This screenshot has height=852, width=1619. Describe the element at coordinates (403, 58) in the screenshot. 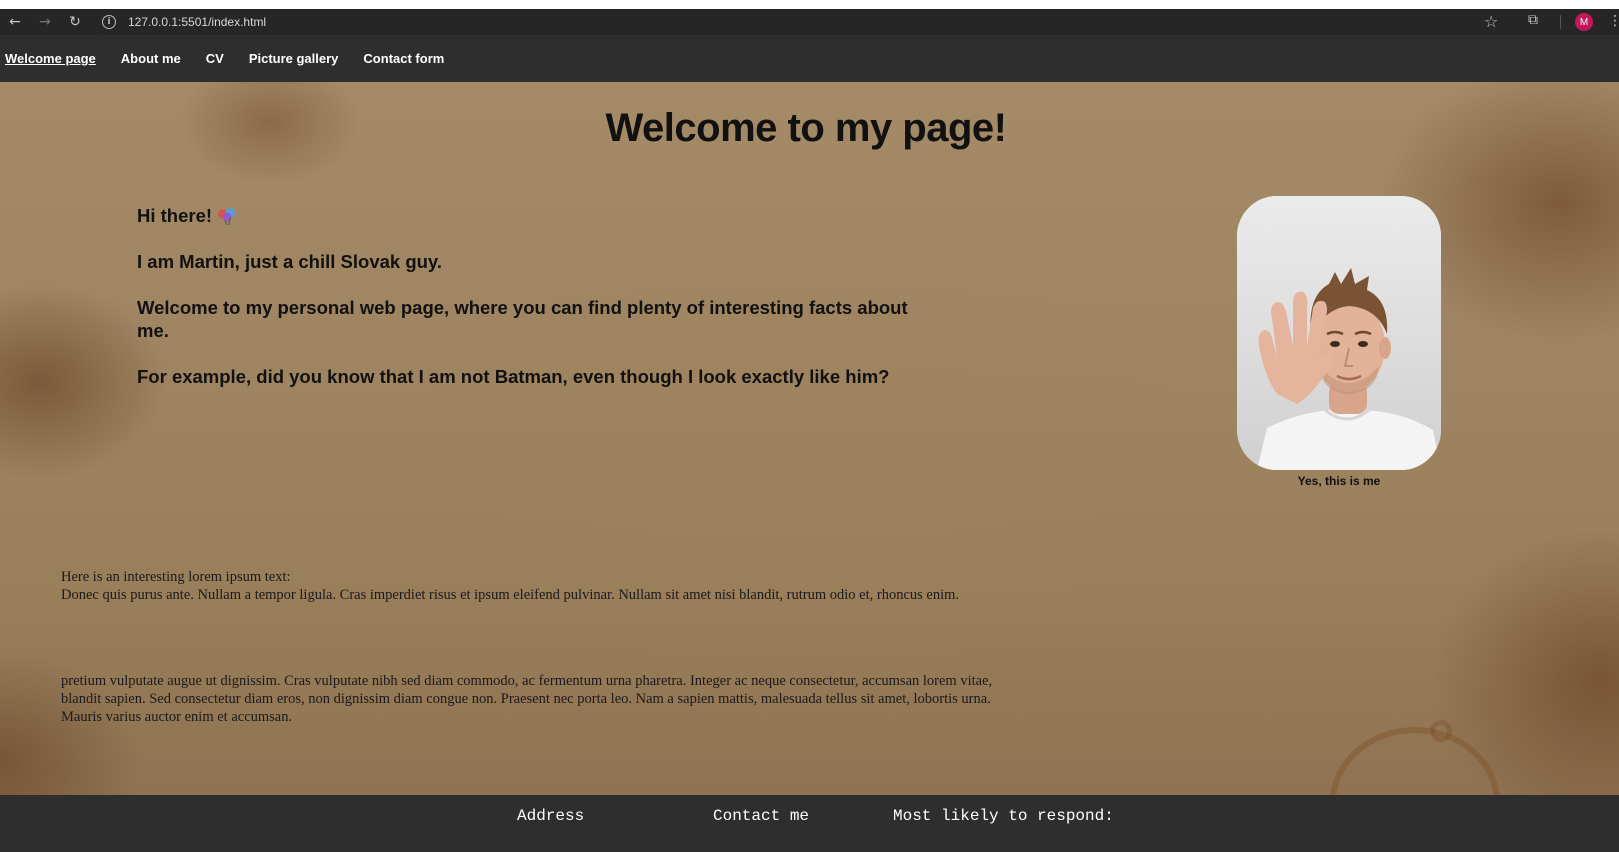

I see `nav-contact-form: Contact form` at that location.